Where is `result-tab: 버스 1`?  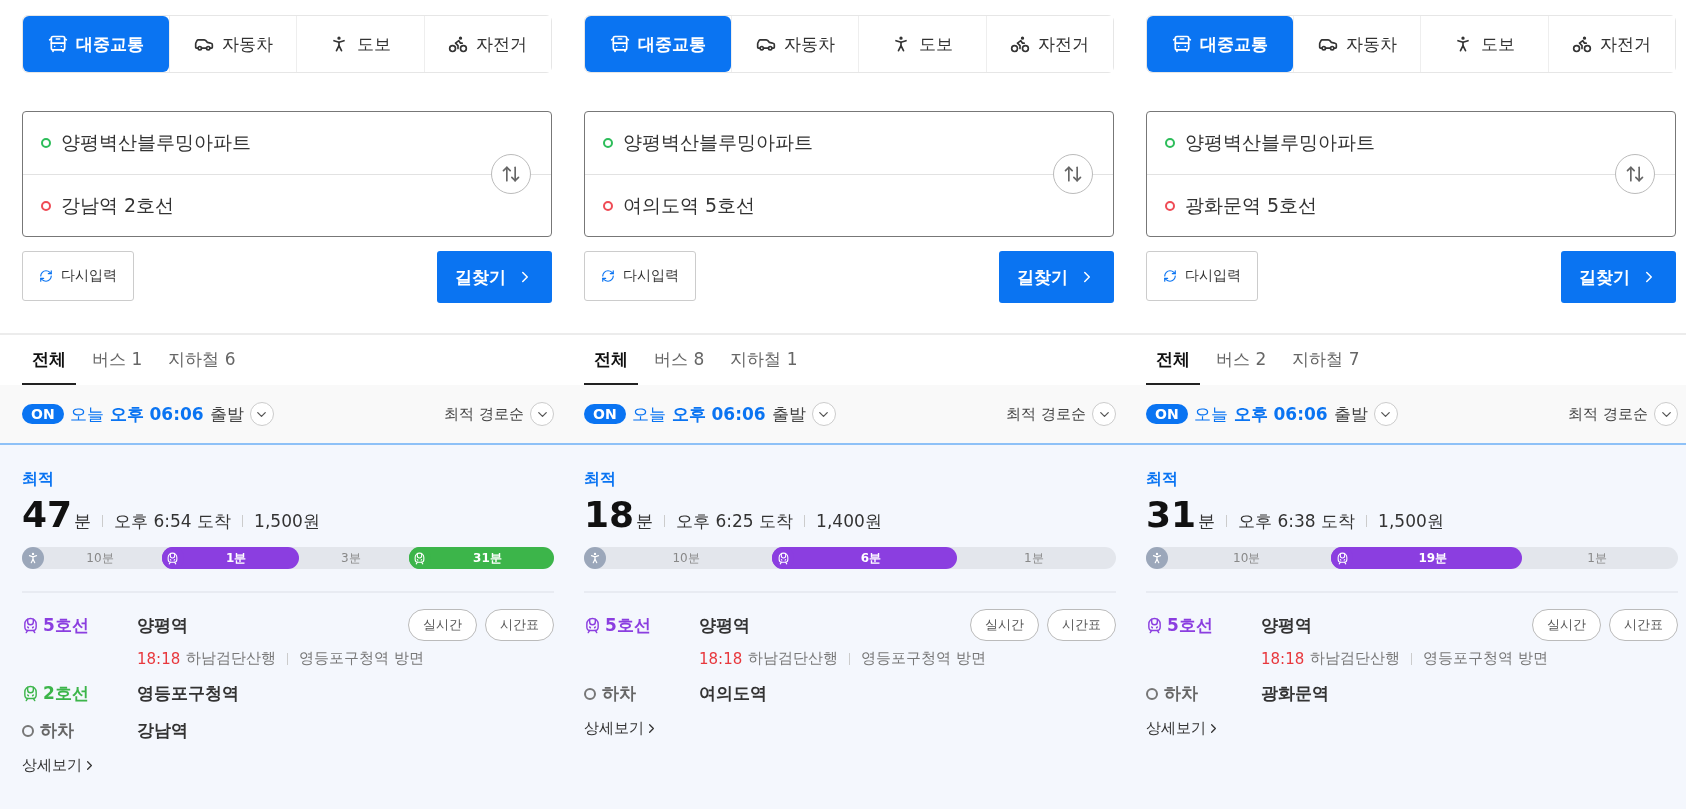
result-tab: 버스 1 is located at coordinates (117, 360).